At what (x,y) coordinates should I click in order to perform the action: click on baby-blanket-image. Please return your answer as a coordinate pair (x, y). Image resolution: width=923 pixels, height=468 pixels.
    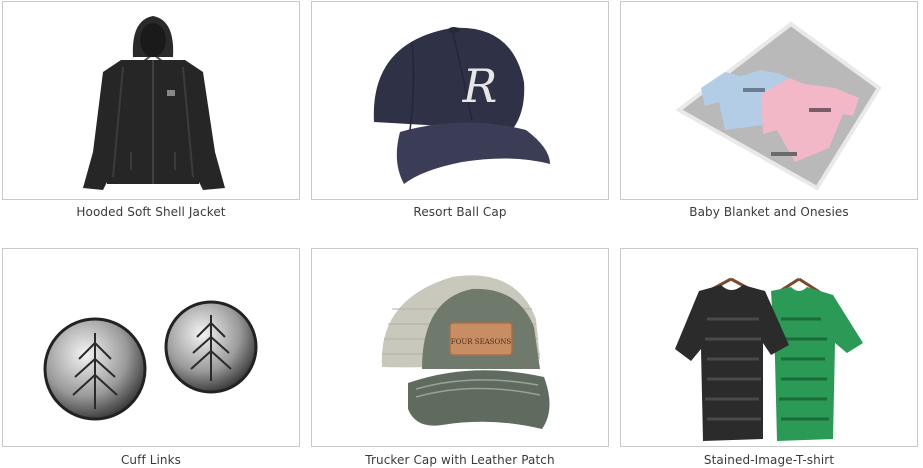
    Looking at the image, I should click on (778, 106).